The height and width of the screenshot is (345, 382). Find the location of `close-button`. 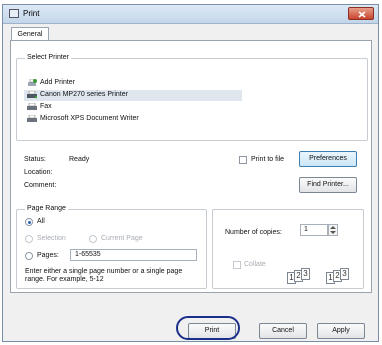

close-button is located at coordinates (361, 13).